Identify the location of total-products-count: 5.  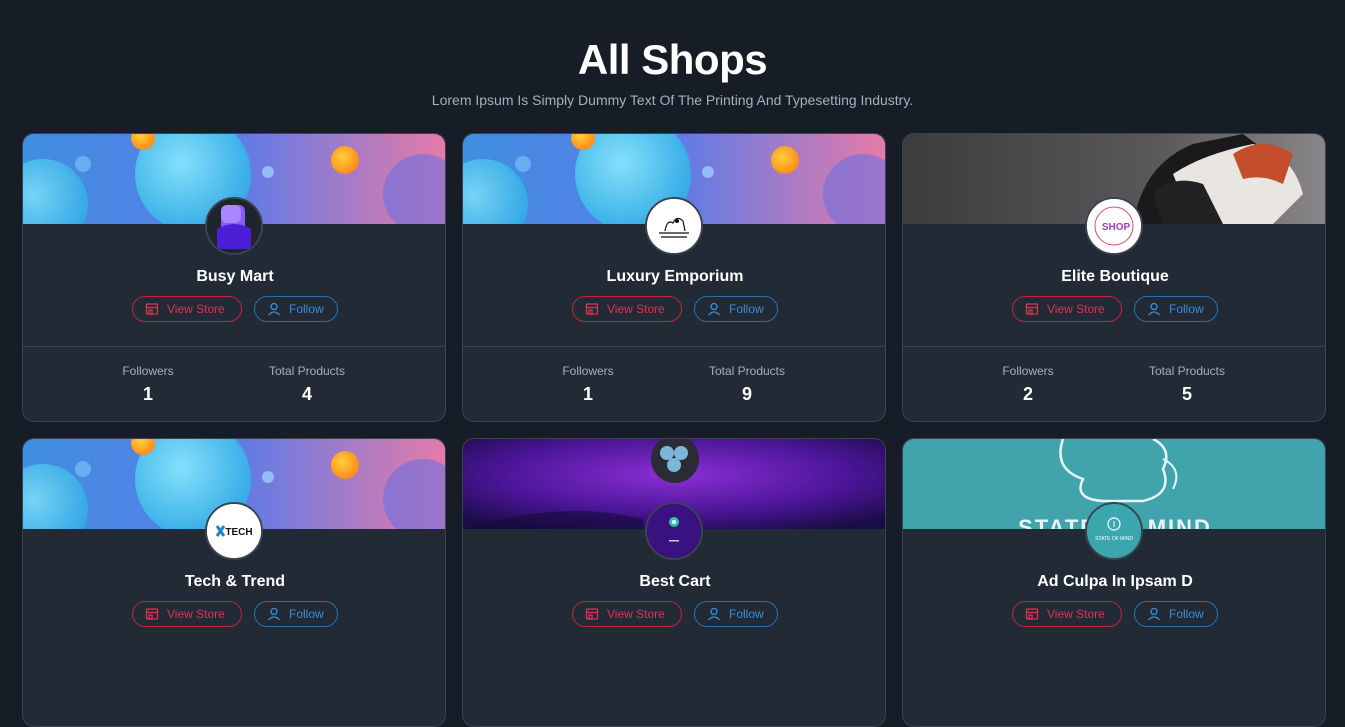
(1186, 394).